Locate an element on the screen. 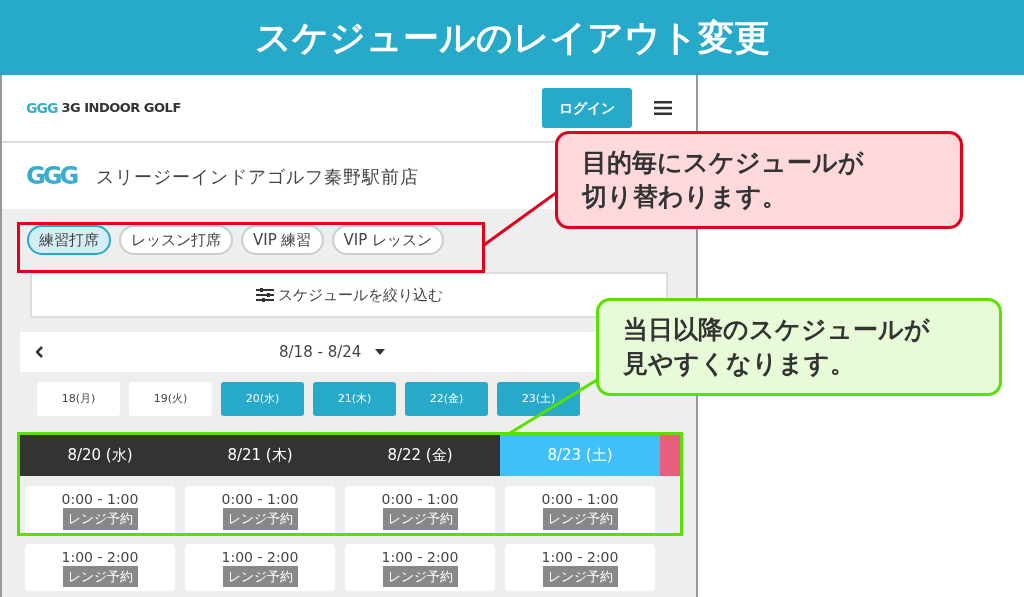 This screenshot has height=597, width=1024. tab: VIP 練習 is located at coordinates (282, 240).